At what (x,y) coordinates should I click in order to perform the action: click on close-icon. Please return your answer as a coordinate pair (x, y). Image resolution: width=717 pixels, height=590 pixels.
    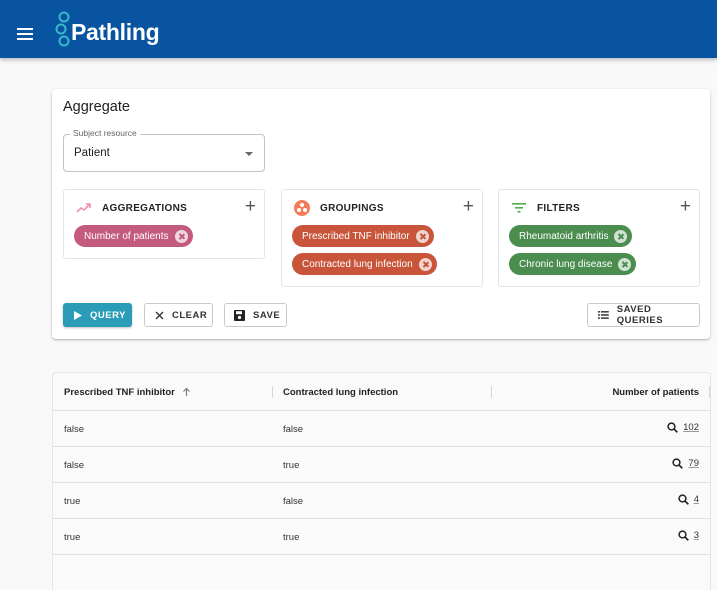
    Looking at the image, I should click on (159, 315).